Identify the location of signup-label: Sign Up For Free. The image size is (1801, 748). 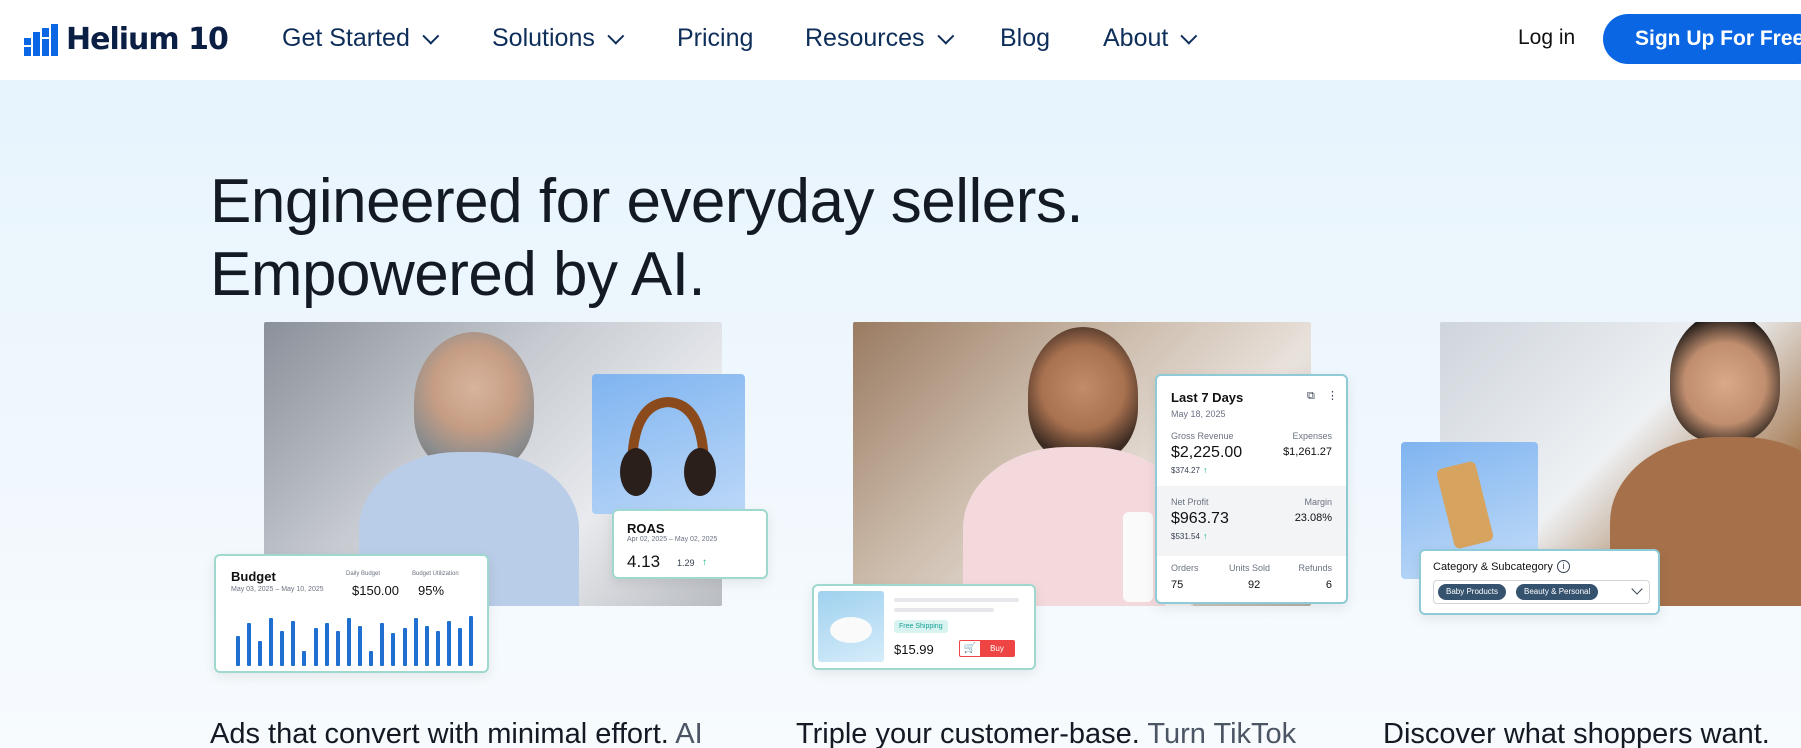
(1718, 38).